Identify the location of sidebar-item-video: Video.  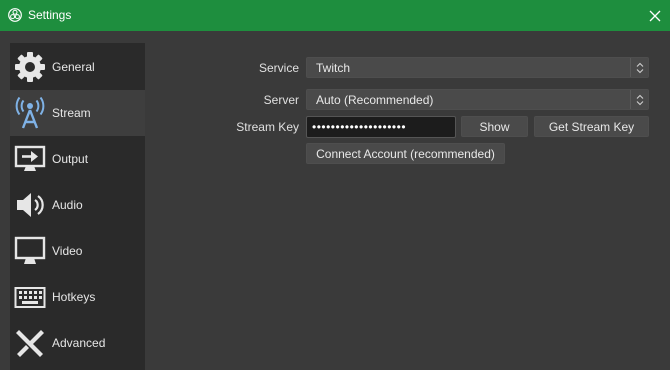
(77, 251).